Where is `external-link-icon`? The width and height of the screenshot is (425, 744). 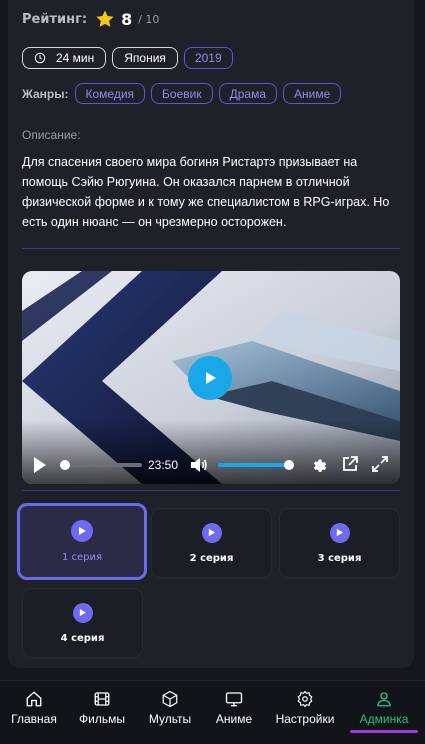
external-link-icon is located at coordinates (350, 464).